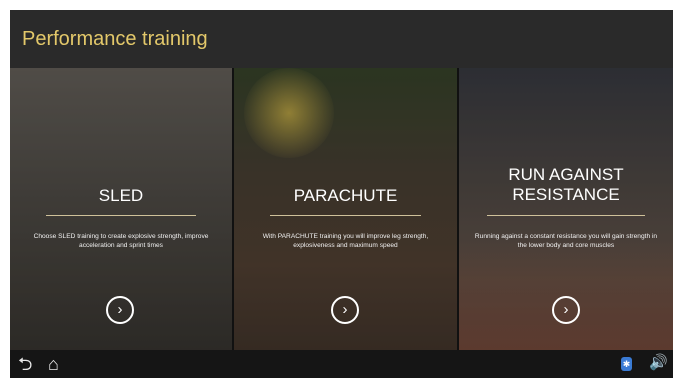 This screenshot has height=383, width=678. What do you see at coordinates (25, 364) in the screenshot?
I see `back-arrow-icon: ⮌` at bounding box center [25, 364].